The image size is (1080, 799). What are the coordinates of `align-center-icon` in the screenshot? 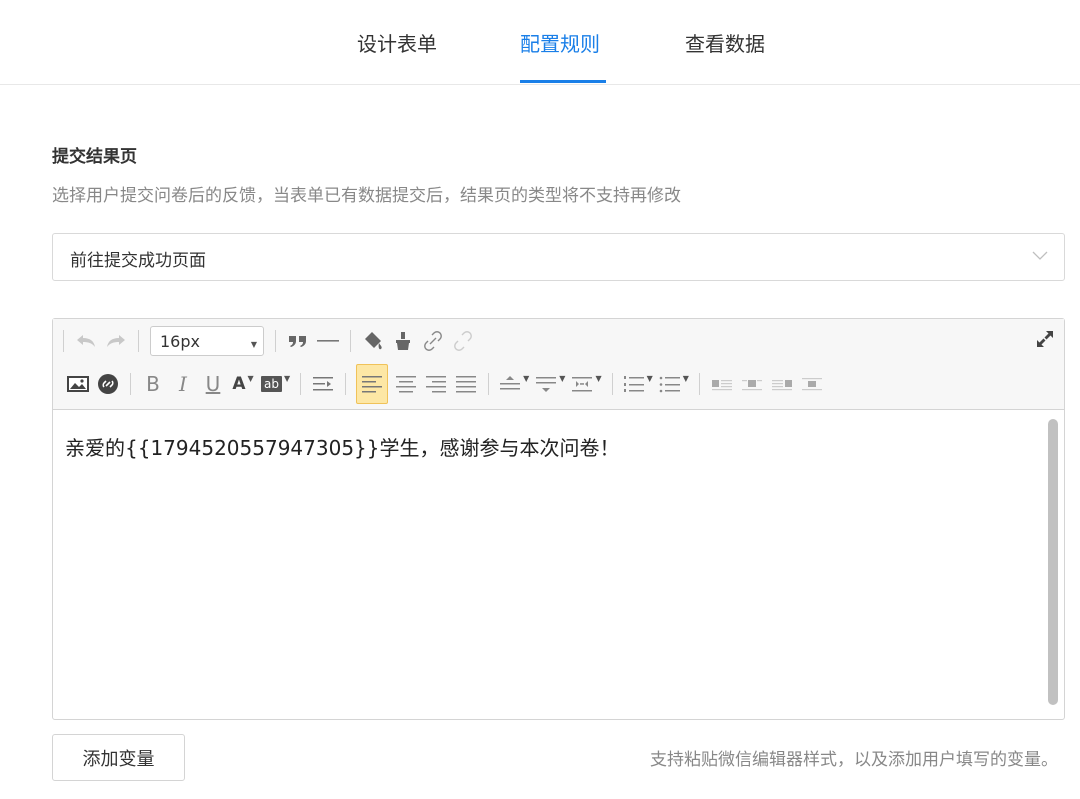 It's located at (406, 384).